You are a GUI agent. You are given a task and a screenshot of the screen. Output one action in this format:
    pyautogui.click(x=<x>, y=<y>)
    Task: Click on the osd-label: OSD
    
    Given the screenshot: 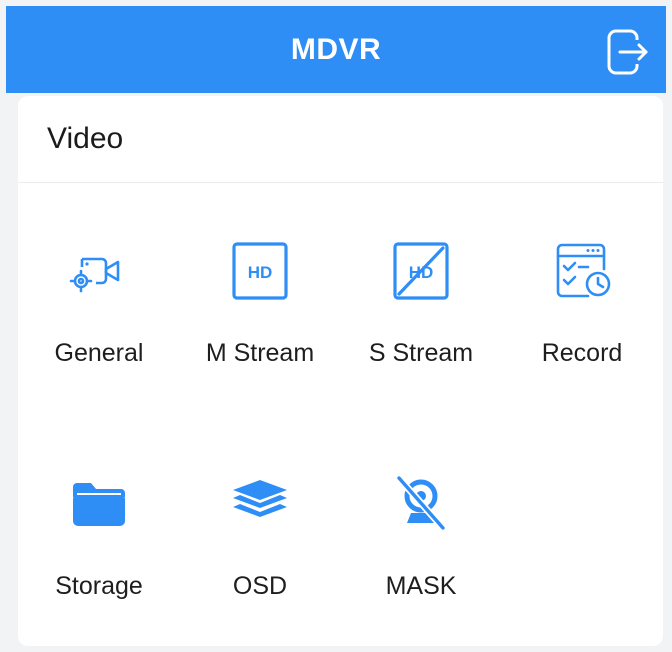 What is the action you would take?
    pyautogui.click(x=260, y=586)
    